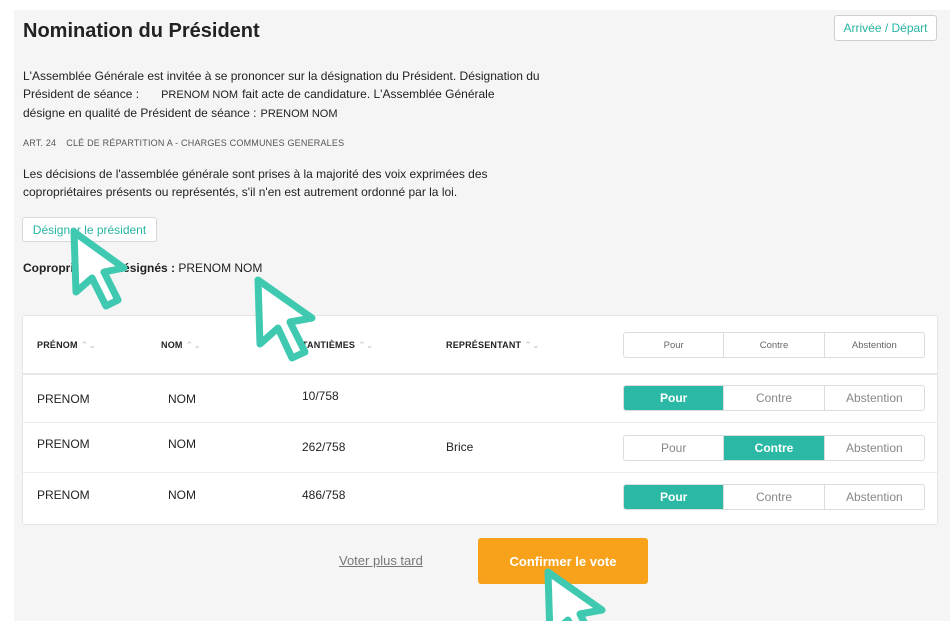 The image size is (950, 621). What do you see at coordinates (874, 345) in the screenshot?
I see `vote-all-abstention-option: Abstention` at bounding box center [874, 345].